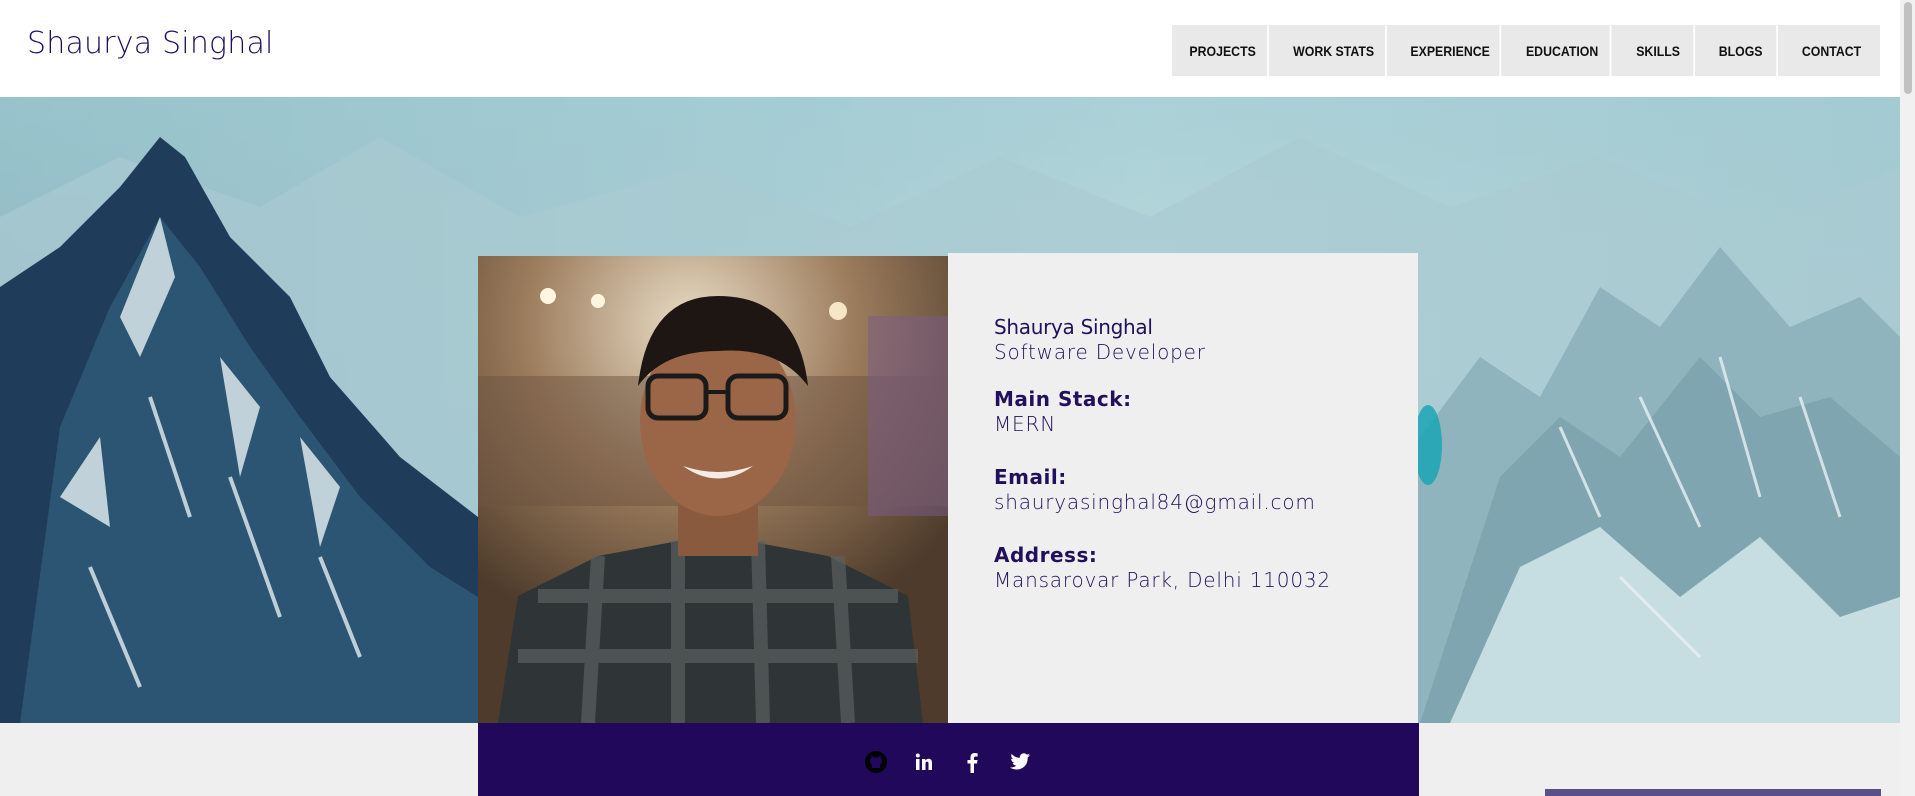 The height and width of the screenshot is (796, 1915). I want to click on floating-chat-button, so click(1713, 792).